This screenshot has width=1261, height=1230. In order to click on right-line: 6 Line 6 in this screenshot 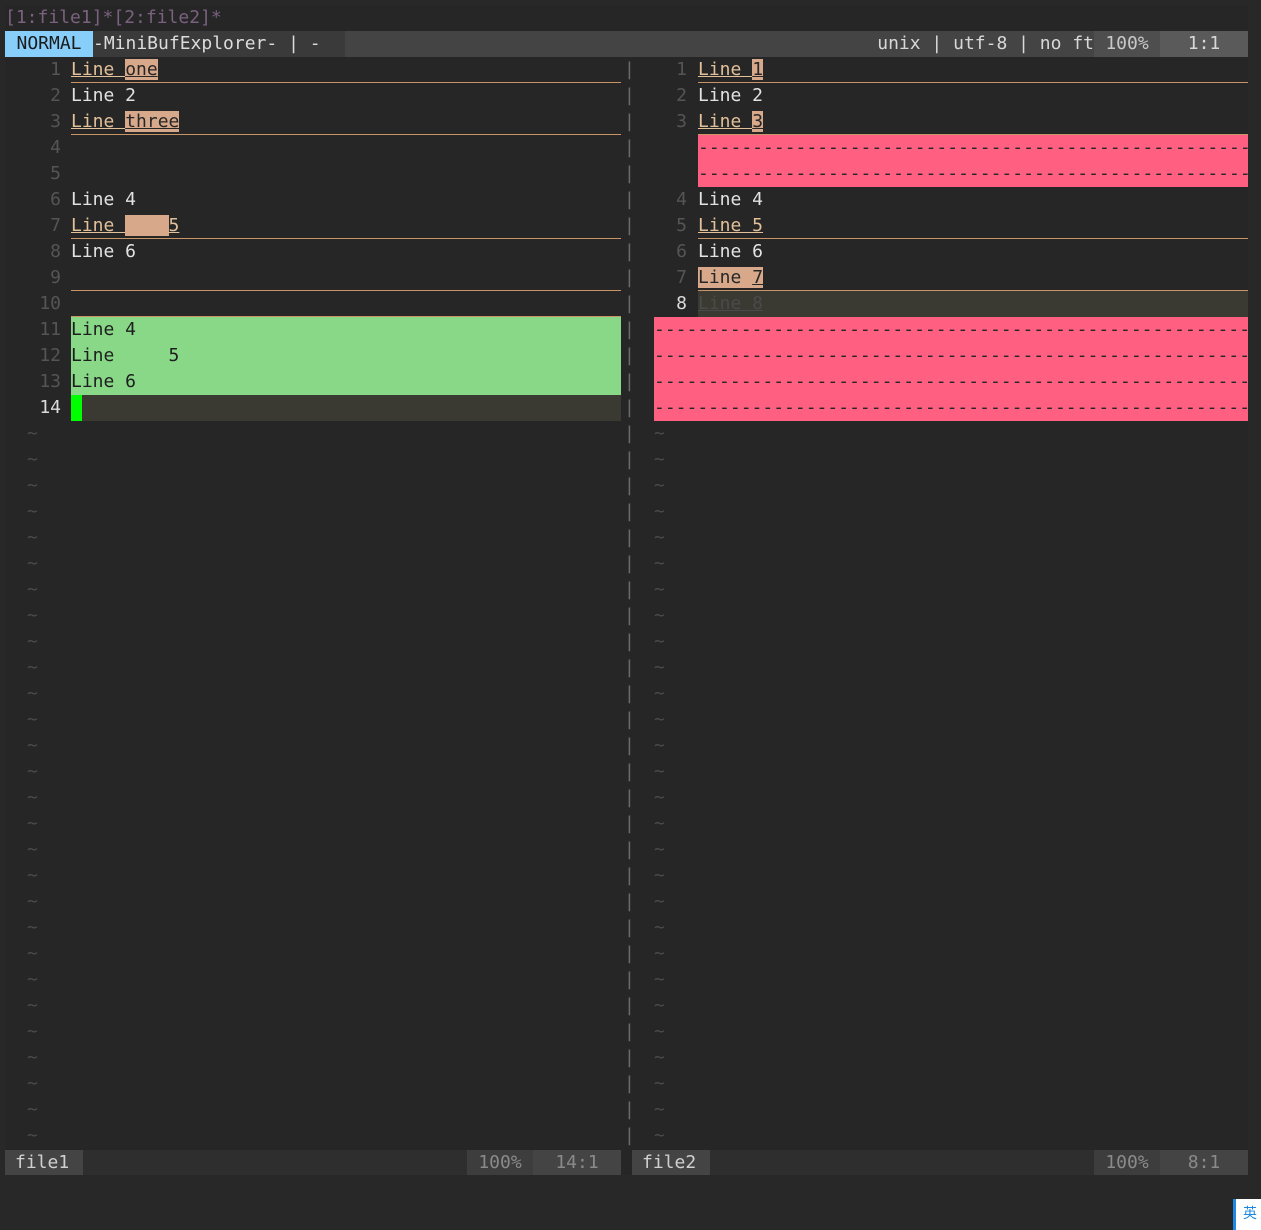, I will do `click(951, 252)`.